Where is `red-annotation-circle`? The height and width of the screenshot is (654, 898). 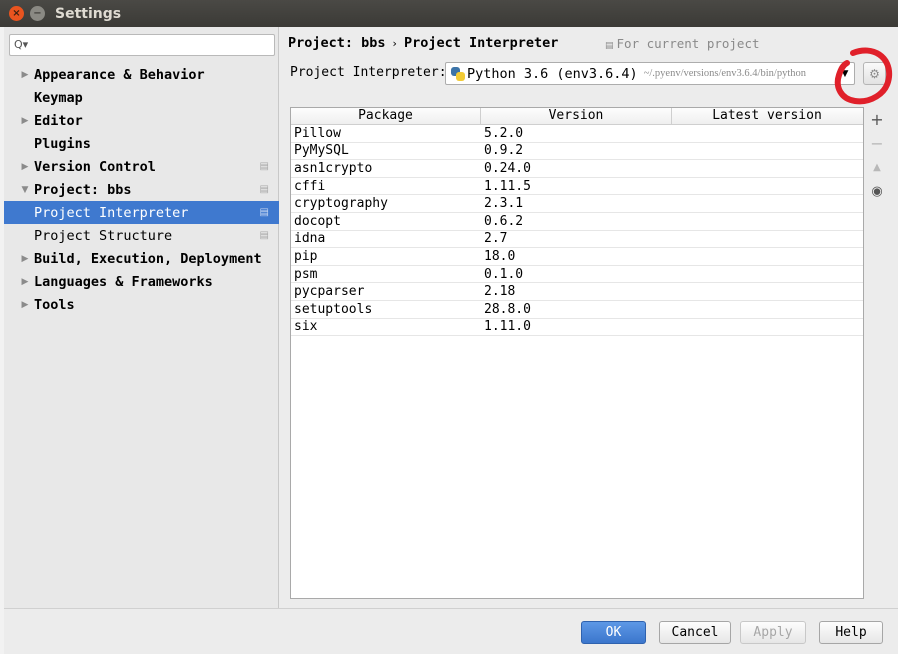 red-annotation-circle is located at coordinates (863, 76).